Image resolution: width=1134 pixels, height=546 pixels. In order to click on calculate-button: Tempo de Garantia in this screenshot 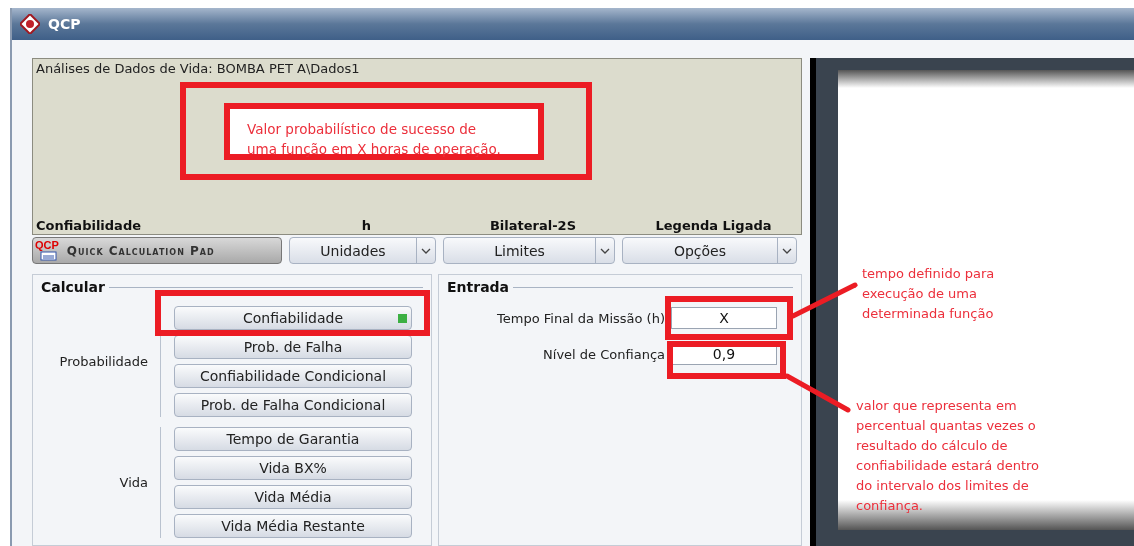, I will do `click(293, 439)`.